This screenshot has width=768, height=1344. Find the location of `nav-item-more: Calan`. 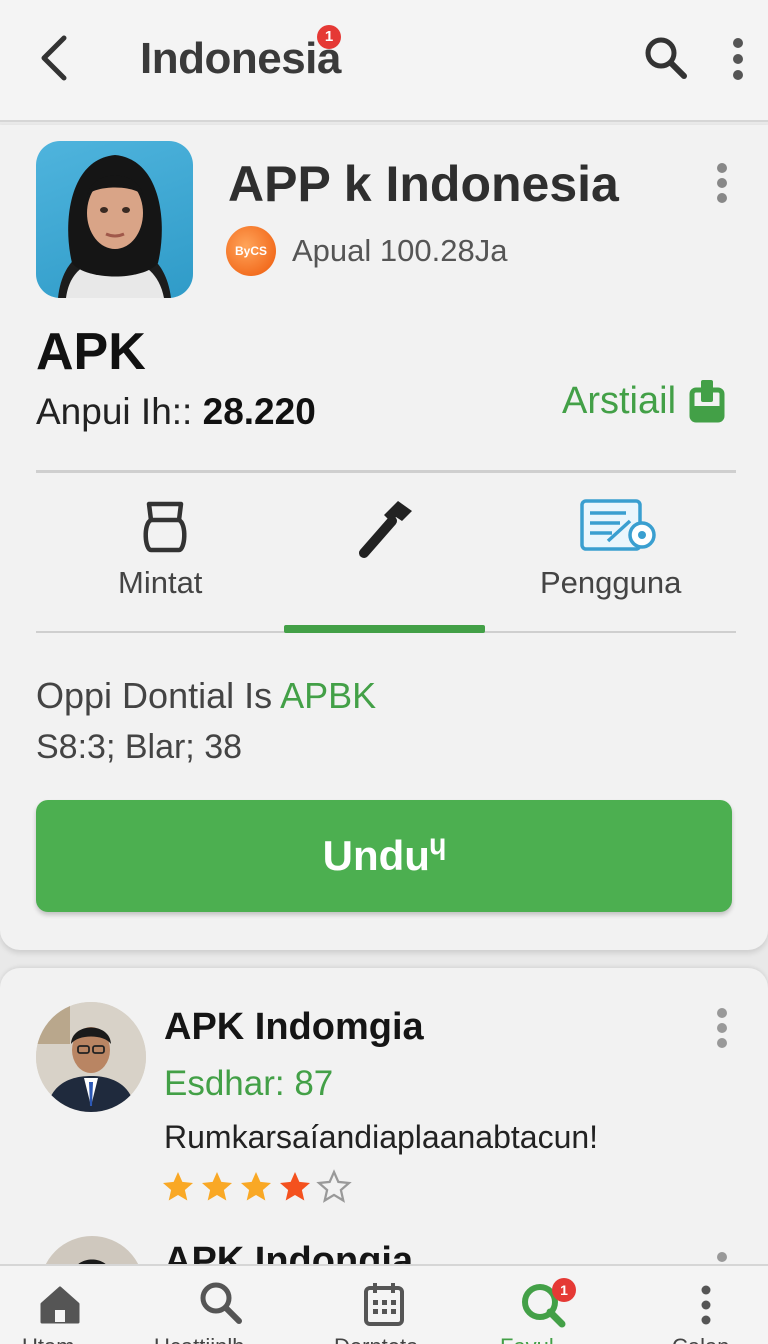

nav-item-more: Calan is located at coordinates (709, 1305).